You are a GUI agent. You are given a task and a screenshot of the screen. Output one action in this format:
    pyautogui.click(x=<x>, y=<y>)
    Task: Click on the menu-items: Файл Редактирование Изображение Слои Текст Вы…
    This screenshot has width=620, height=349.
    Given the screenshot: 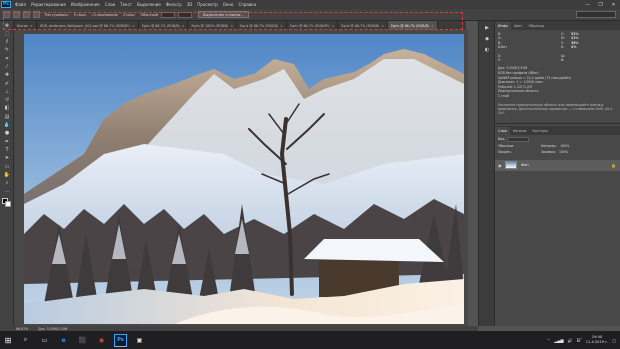 What is the action you would take?
    pyautogui.click(x=138, y=4)
    